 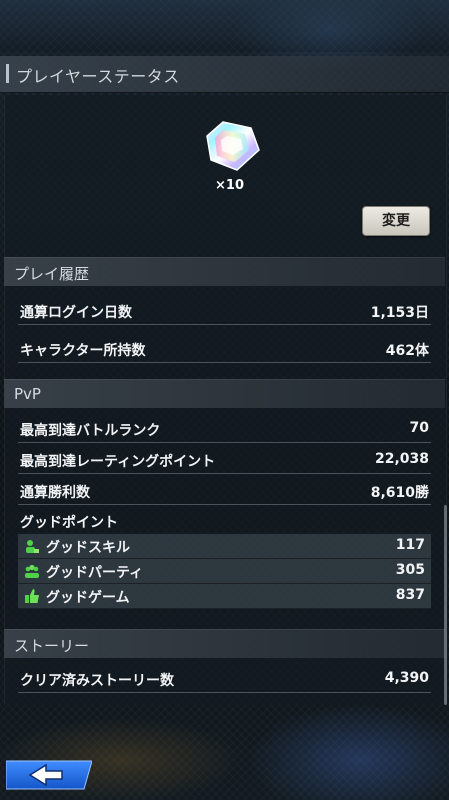 I want to click on stat-value: 22,038, so click(x=401, y=459).